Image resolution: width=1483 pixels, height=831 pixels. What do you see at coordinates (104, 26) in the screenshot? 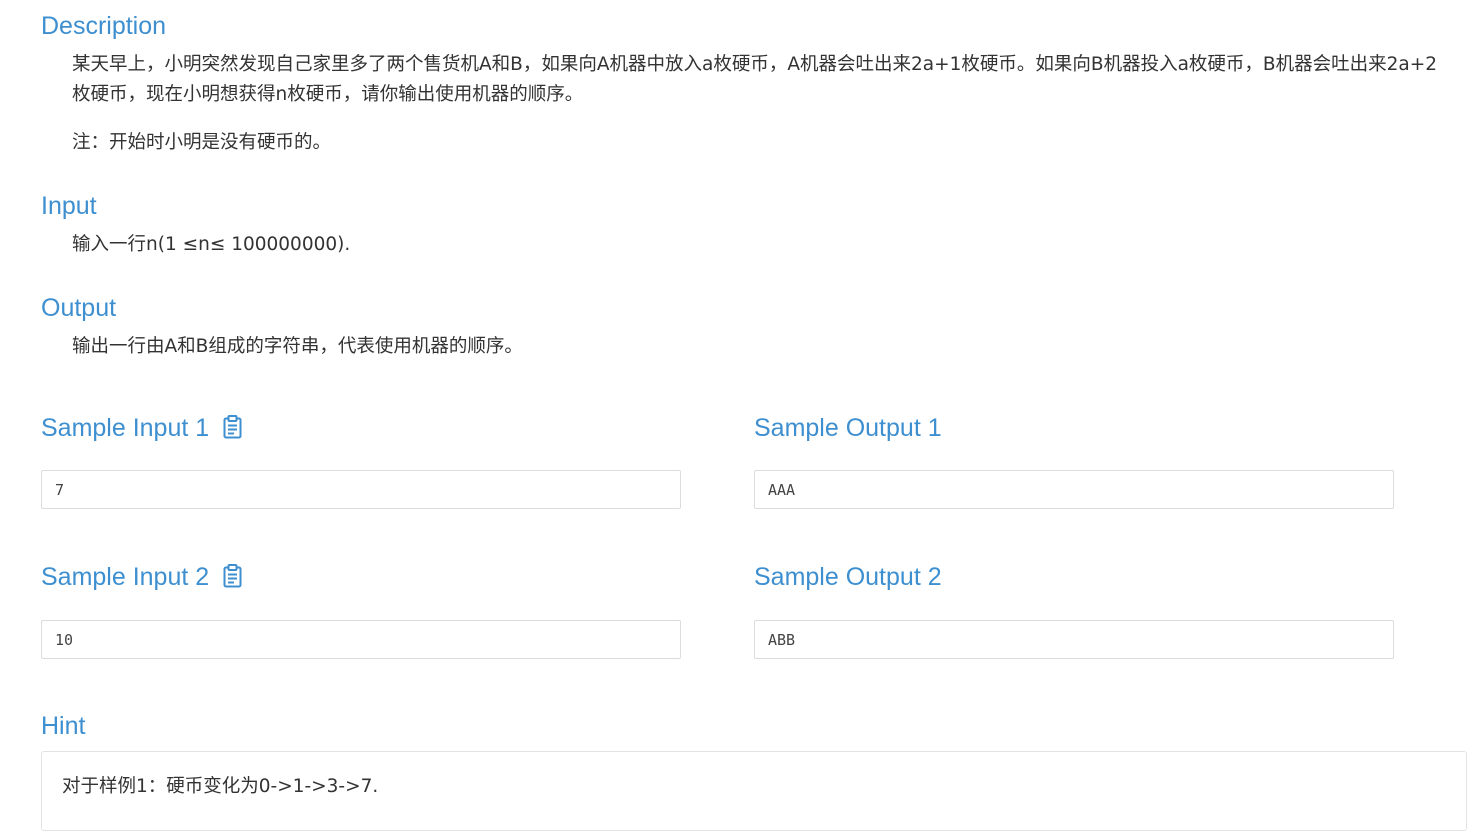
I see `description-heading: Description` at bounding box center [104, 26].